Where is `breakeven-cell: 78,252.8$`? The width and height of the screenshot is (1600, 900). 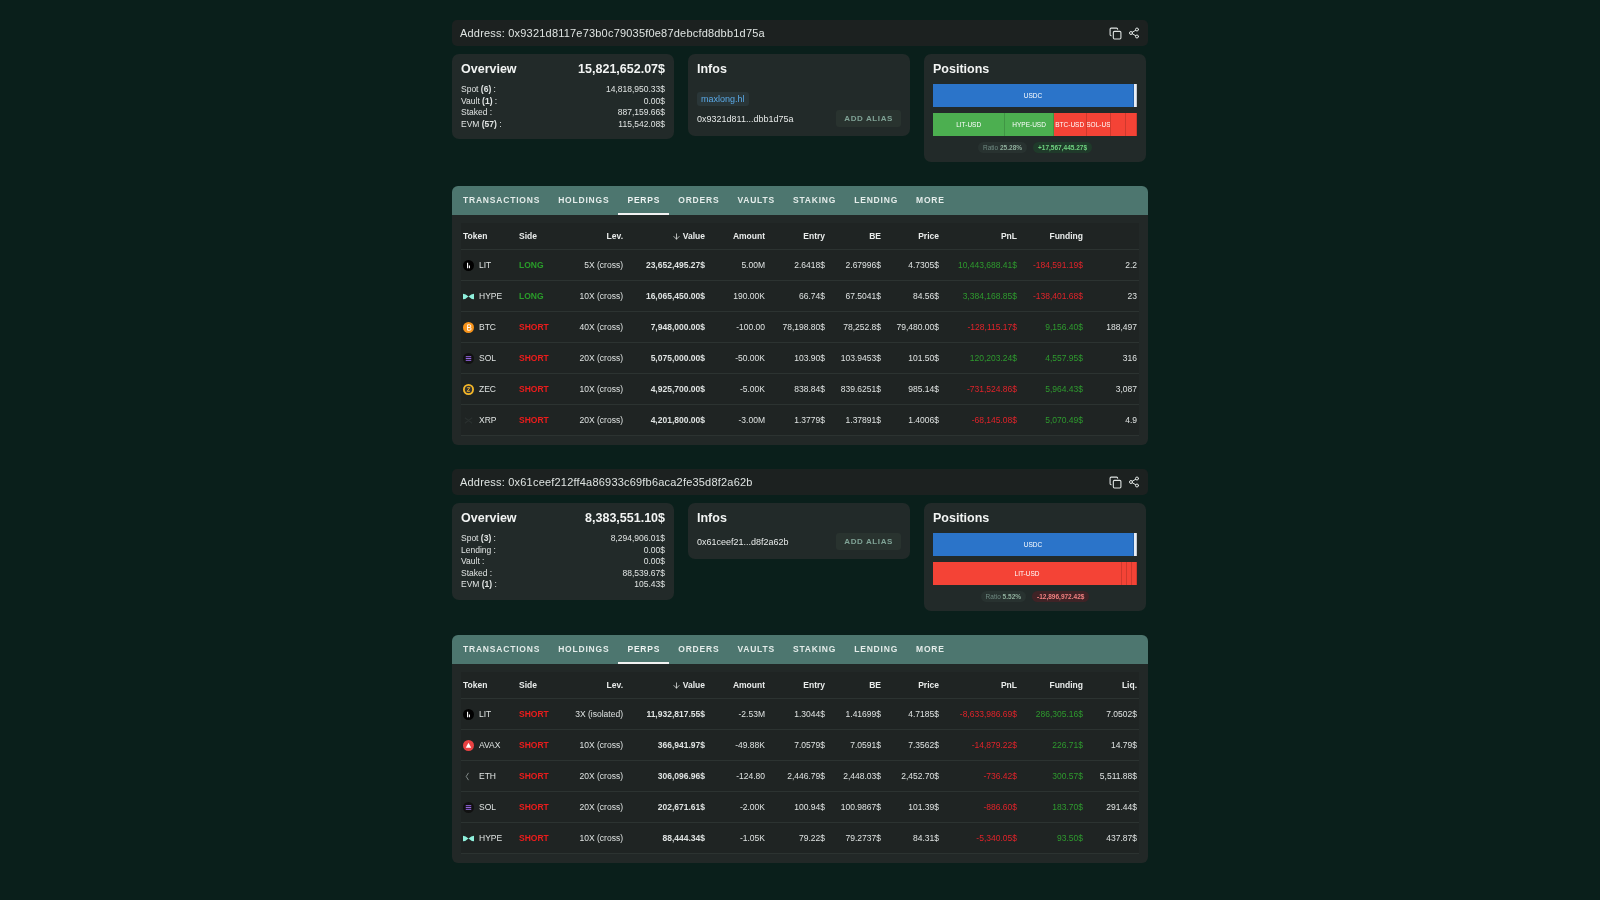
breakeven-cell: 78,252.8$ is located at coordinates (862, 327).